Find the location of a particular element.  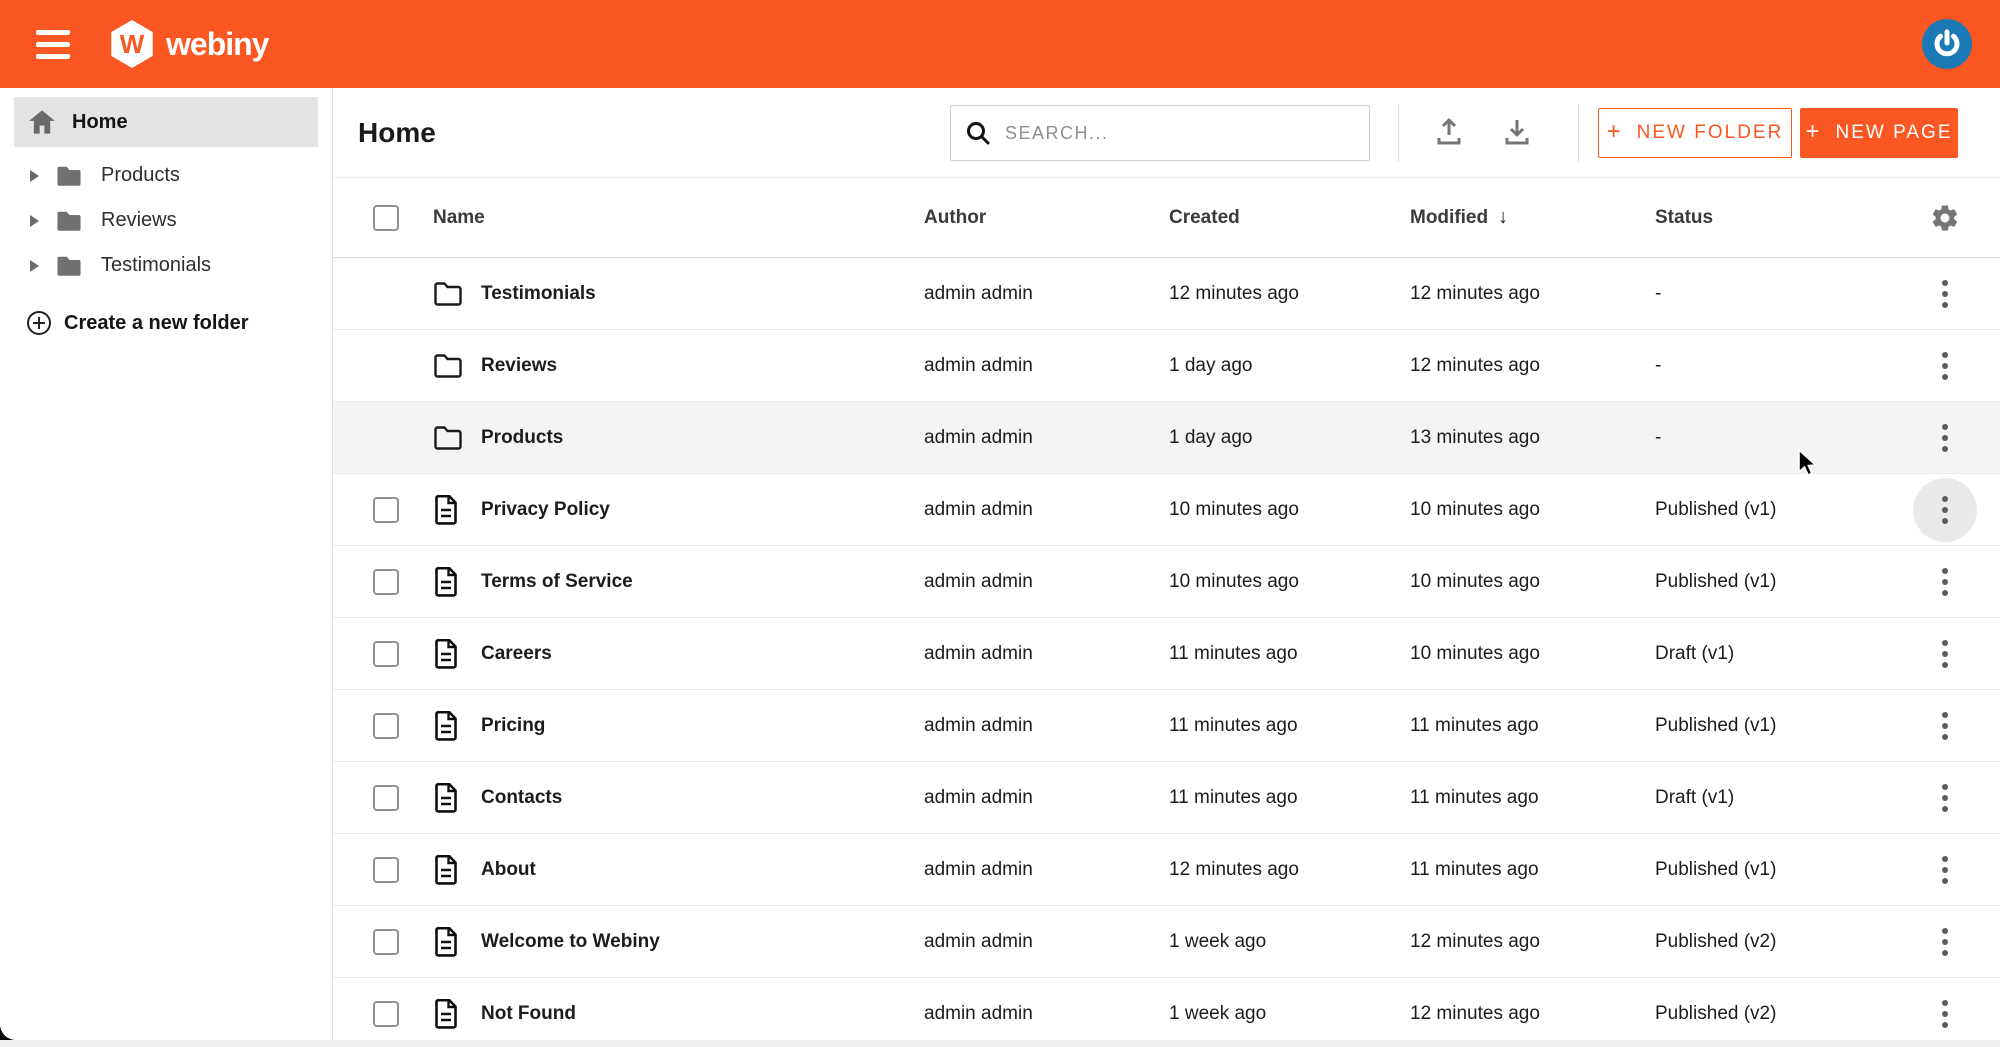

select-all-checkbox is located at coordinates (386, 217).